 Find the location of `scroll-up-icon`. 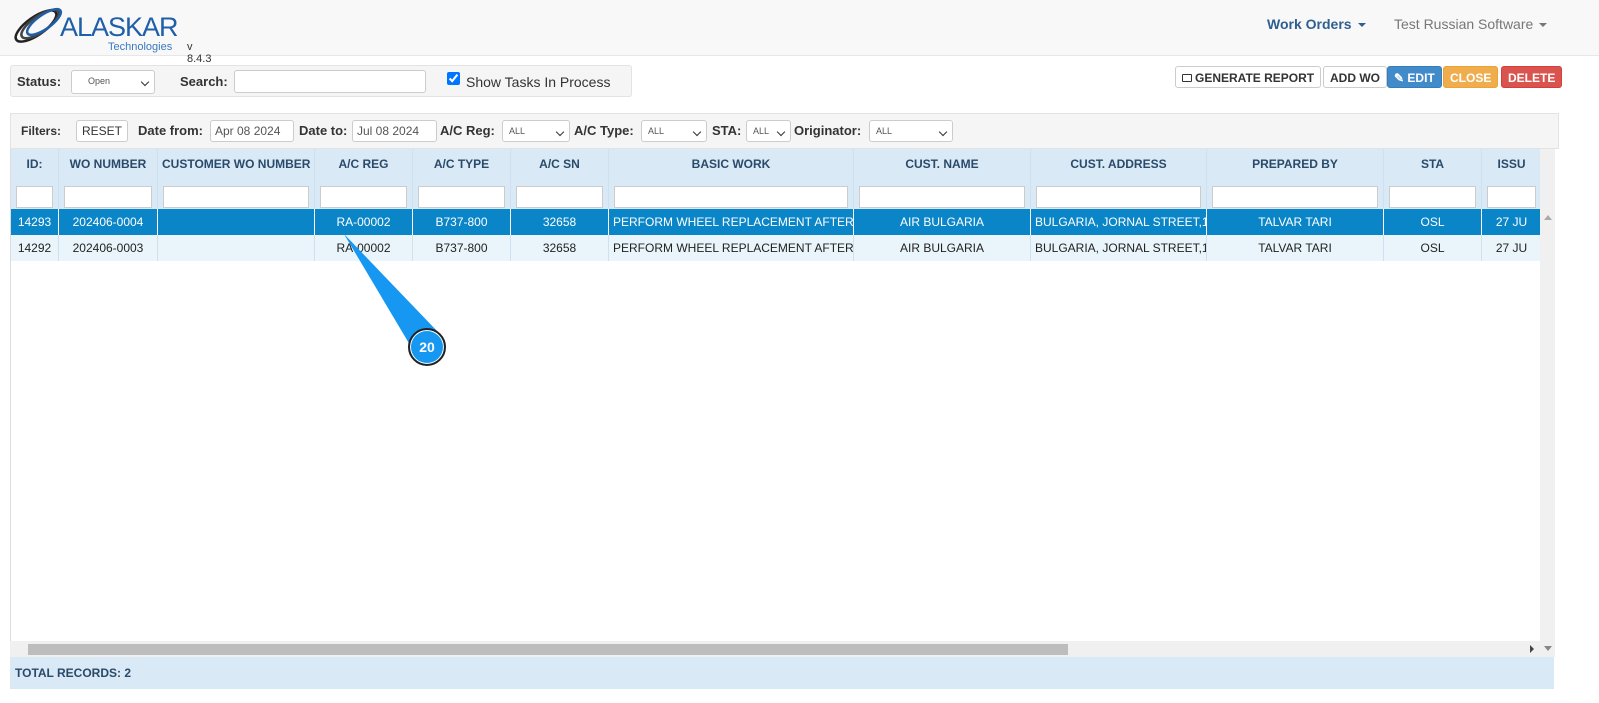

scroll-up-icon is located at coordinates (1548, 217).